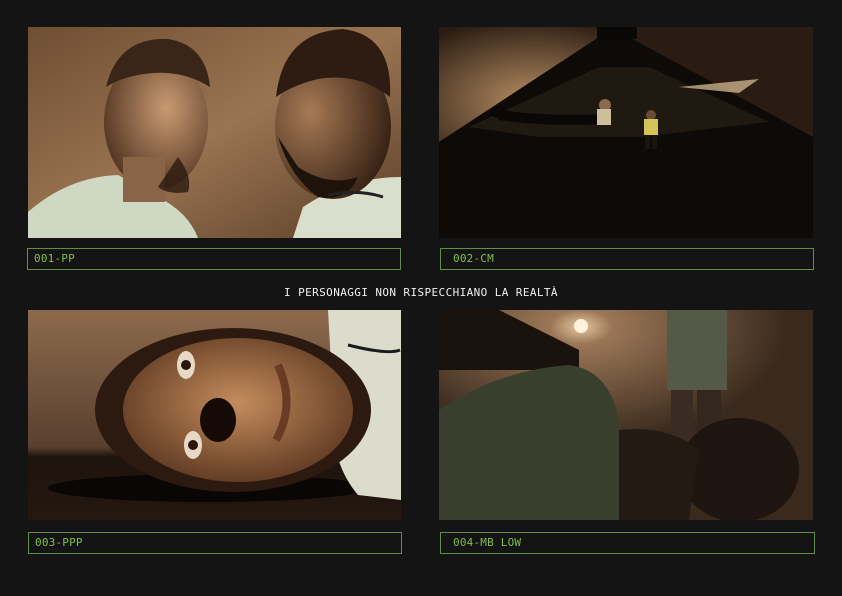 The image size is (842, 596). Describe the element at coordinates (627, 259) in the screenshot. I see `shot-label-002: 002-CM` at that location.